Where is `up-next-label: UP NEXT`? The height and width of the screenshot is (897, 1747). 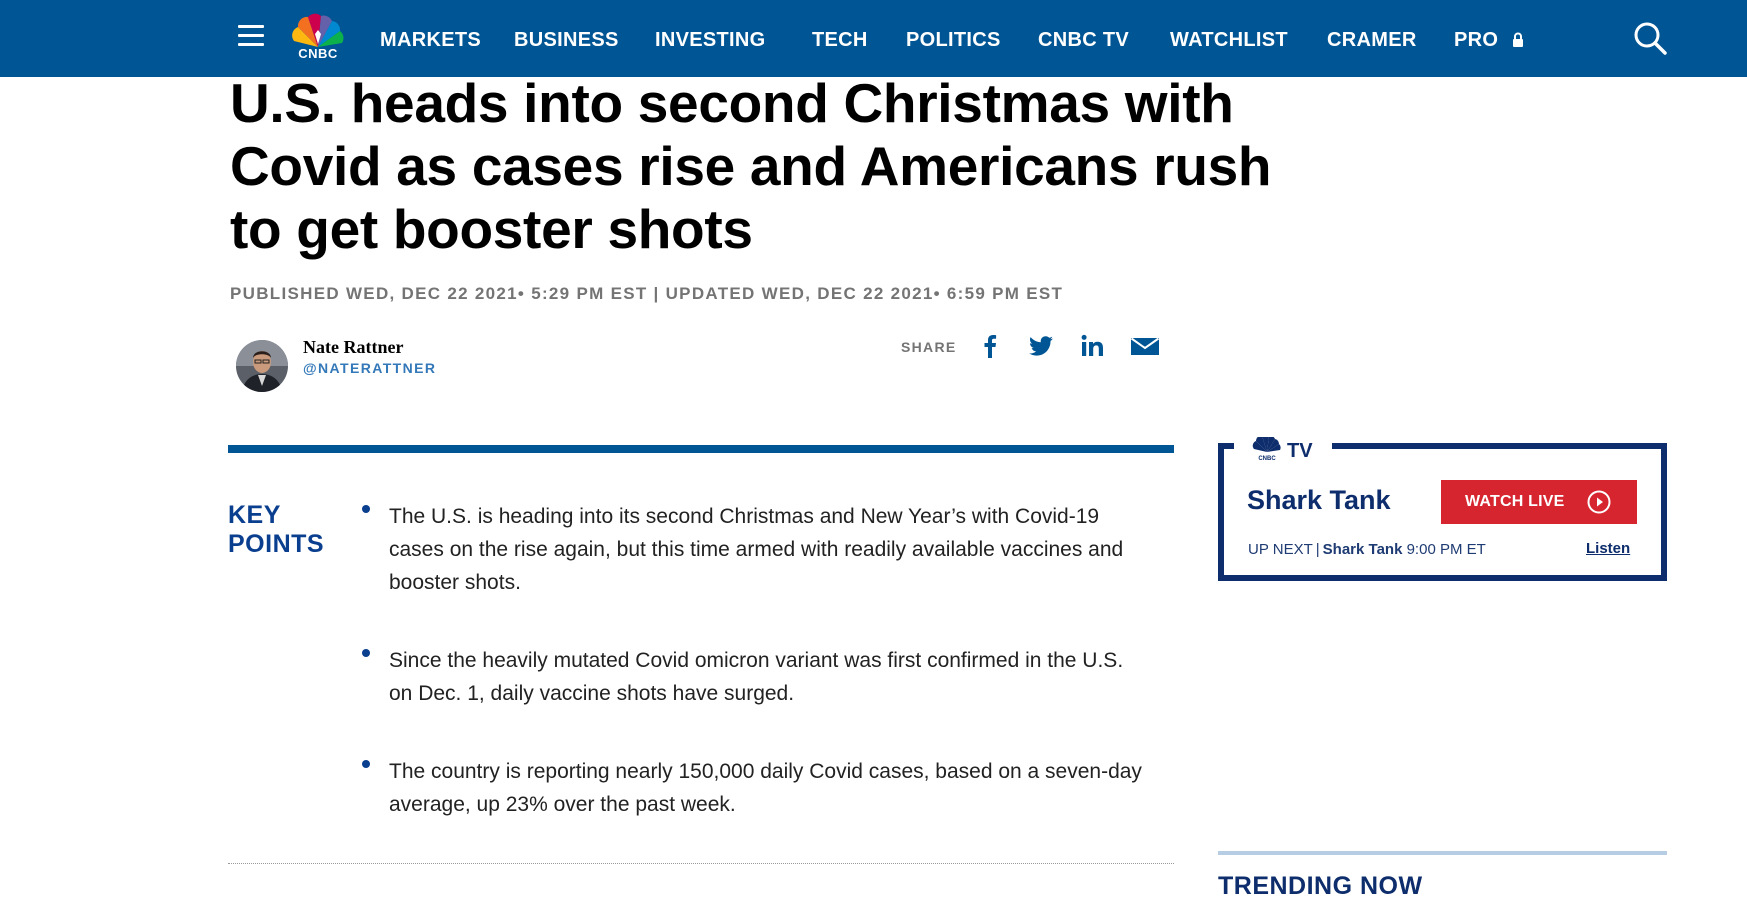
up-next-label: UP NEXT is located at coordinates (1280, 549).